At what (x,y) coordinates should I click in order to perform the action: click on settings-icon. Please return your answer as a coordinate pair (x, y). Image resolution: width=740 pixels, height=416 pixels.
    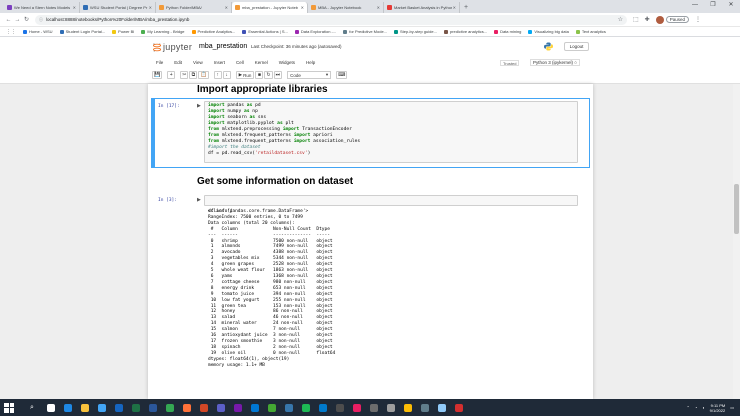
    Looking at the image, I should click on (424, 407).